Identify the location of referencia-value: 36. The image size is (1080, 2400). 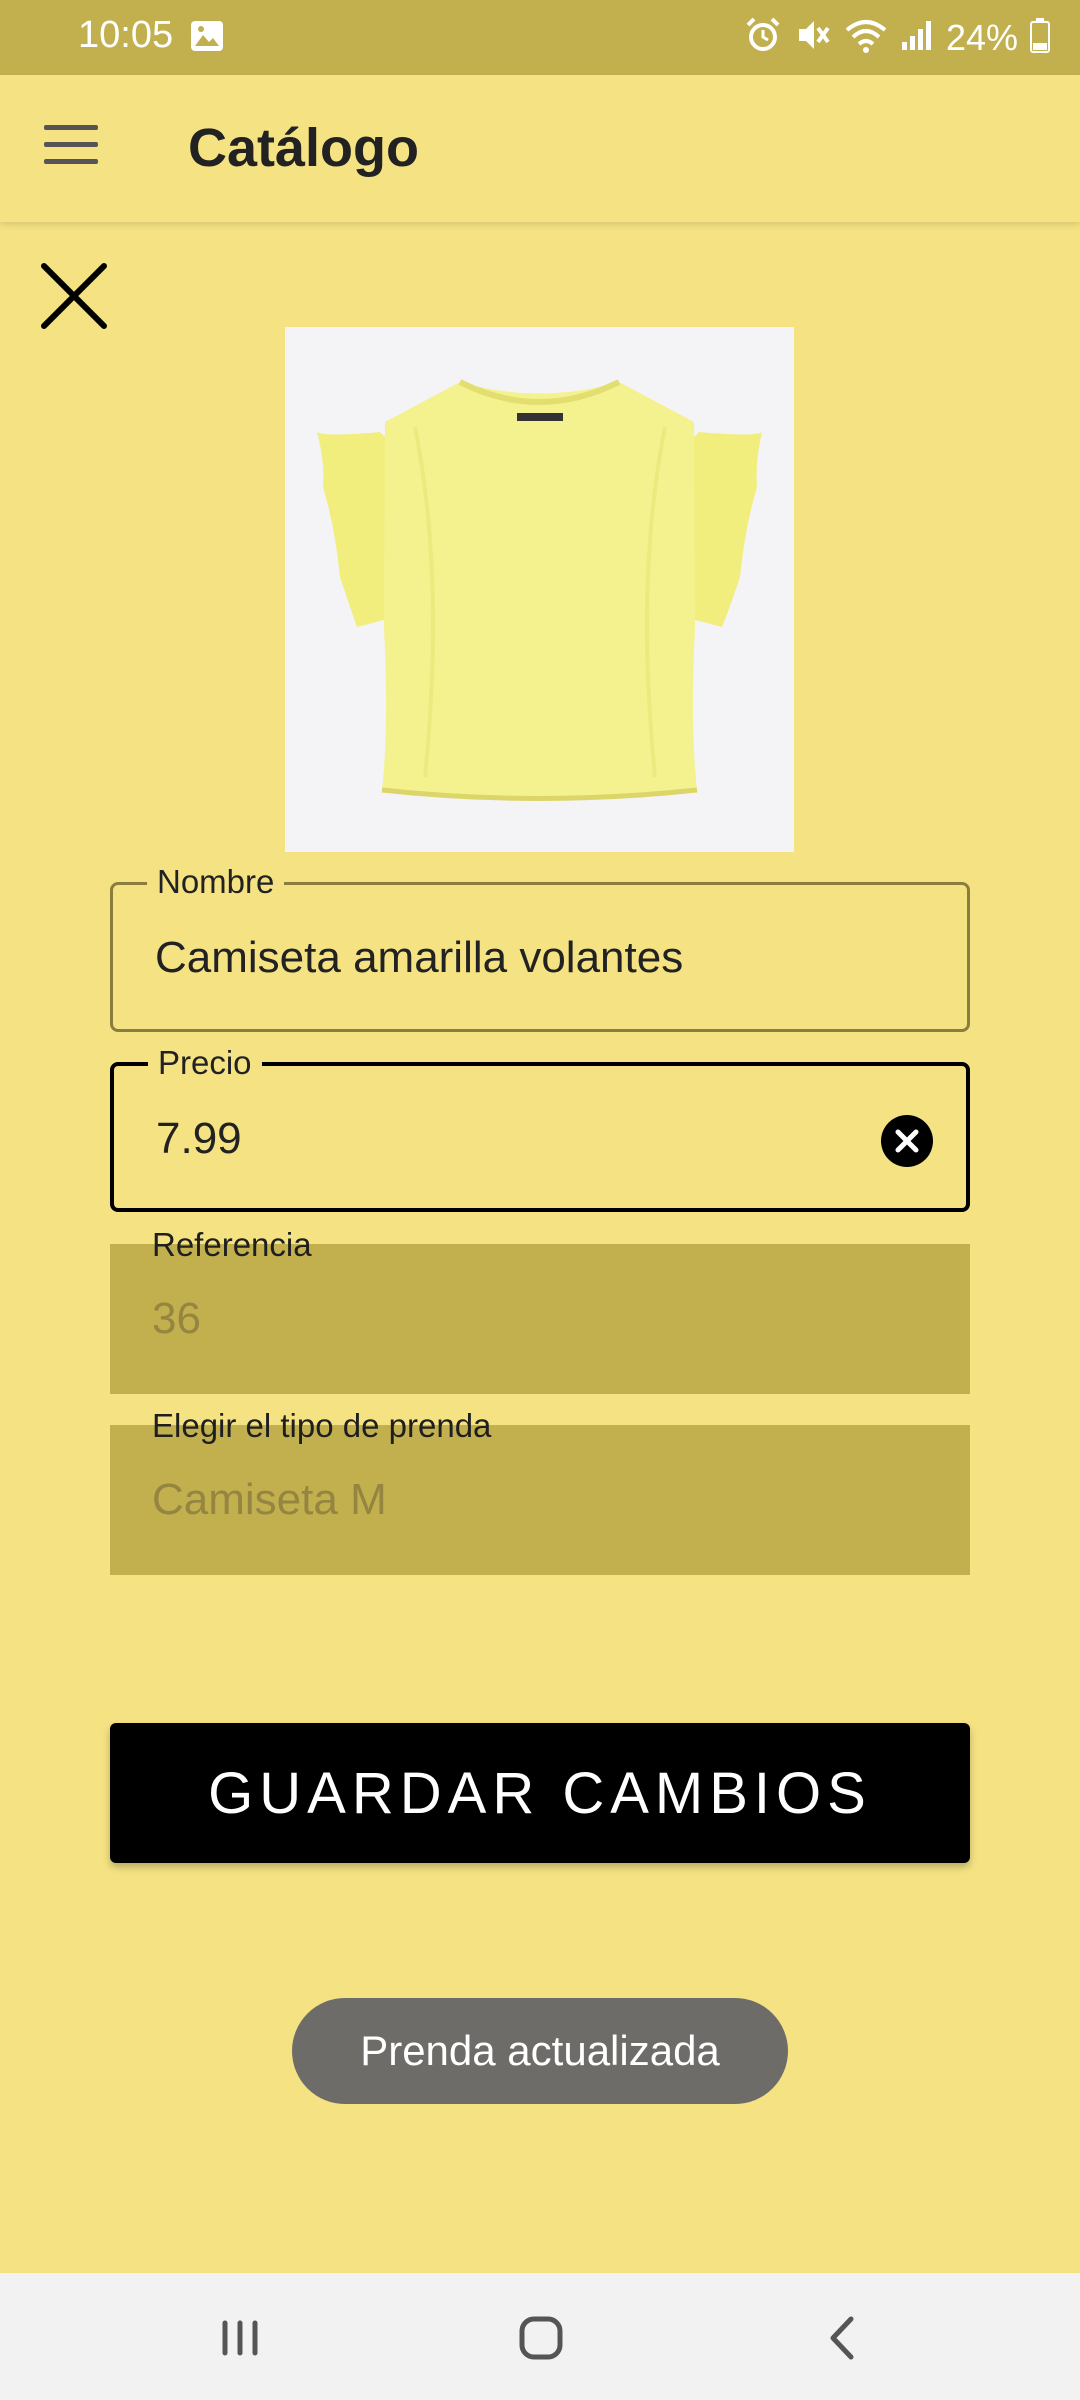
(176, 1318).